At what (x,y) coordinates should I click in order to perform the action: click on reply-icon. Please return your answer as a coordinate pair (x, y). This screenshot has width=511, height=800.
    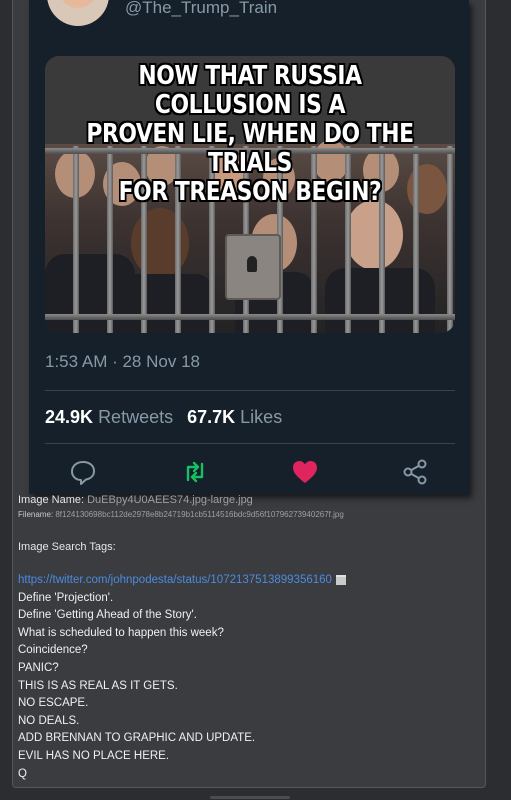
    Looking at the image, I should click on (84, 473).